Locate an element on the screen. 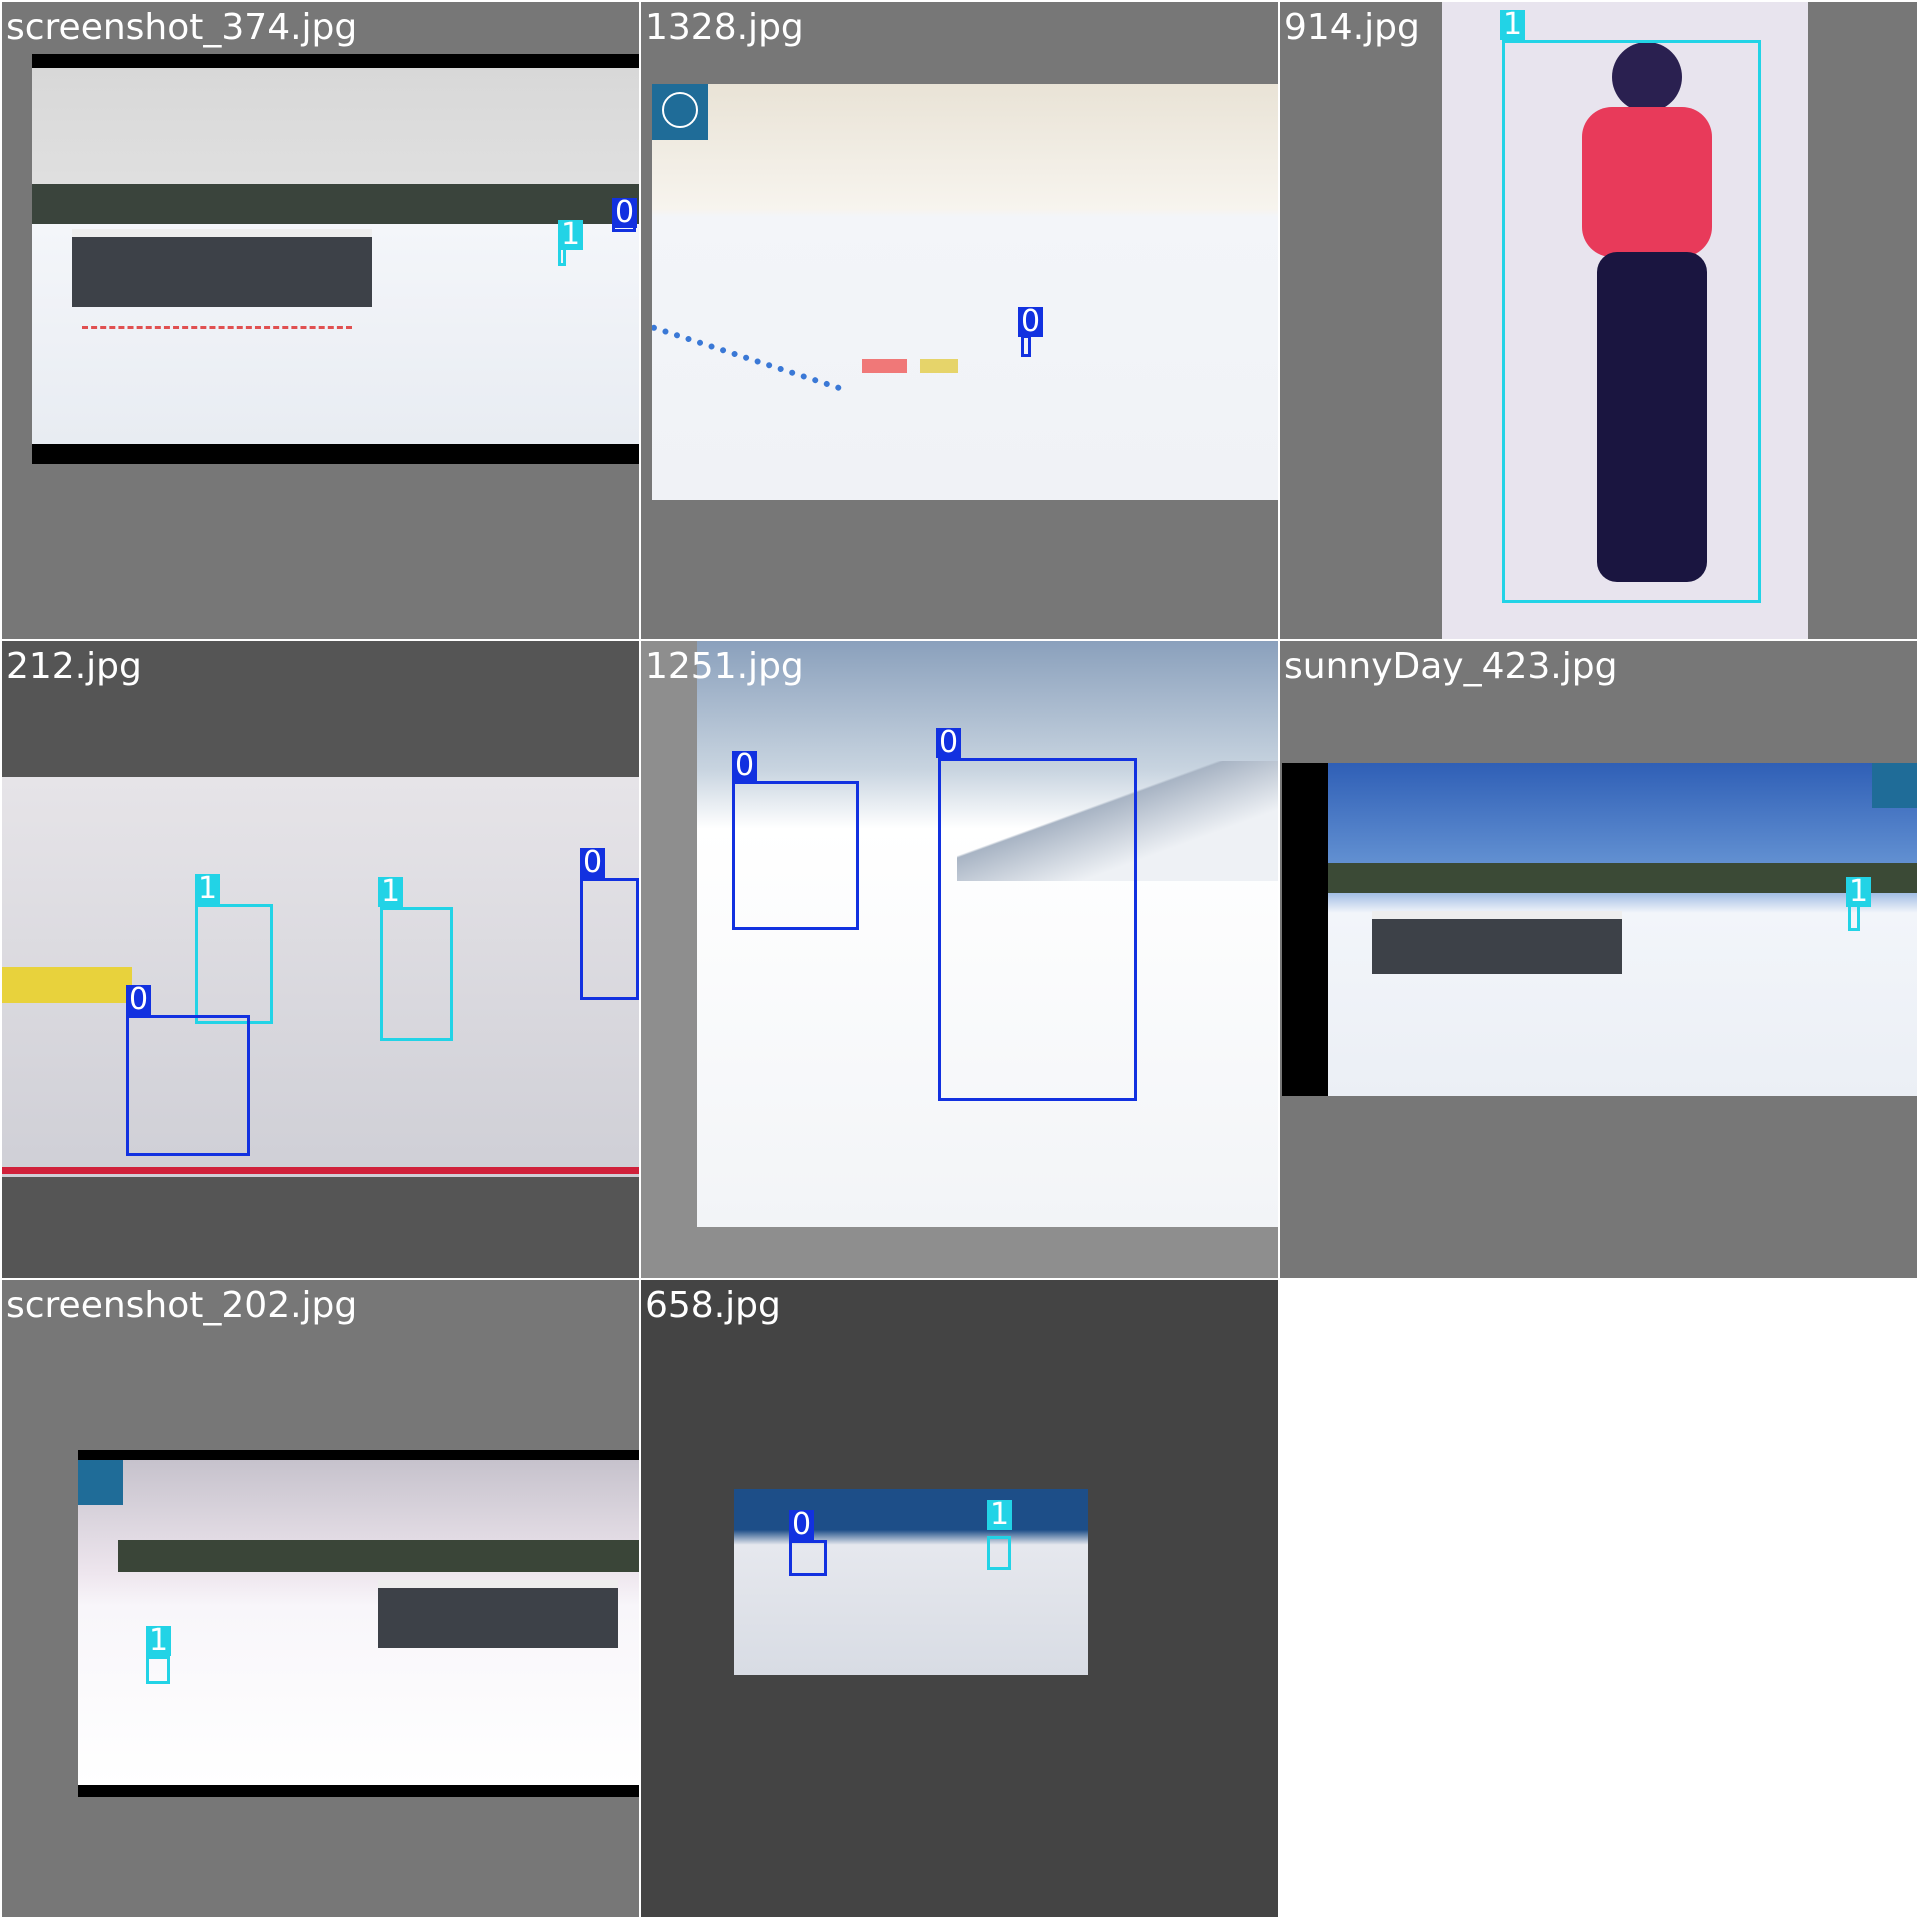 The height and width of the screenshot is (1920, 1920). tile-filename: 212.jpg is located at coordinates (74, 666).